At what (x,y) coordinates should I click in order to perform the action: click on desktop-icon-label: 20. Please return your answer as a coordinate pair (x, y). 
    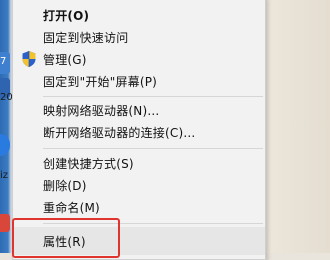
    Looking at the image, I should click on (6, 97).